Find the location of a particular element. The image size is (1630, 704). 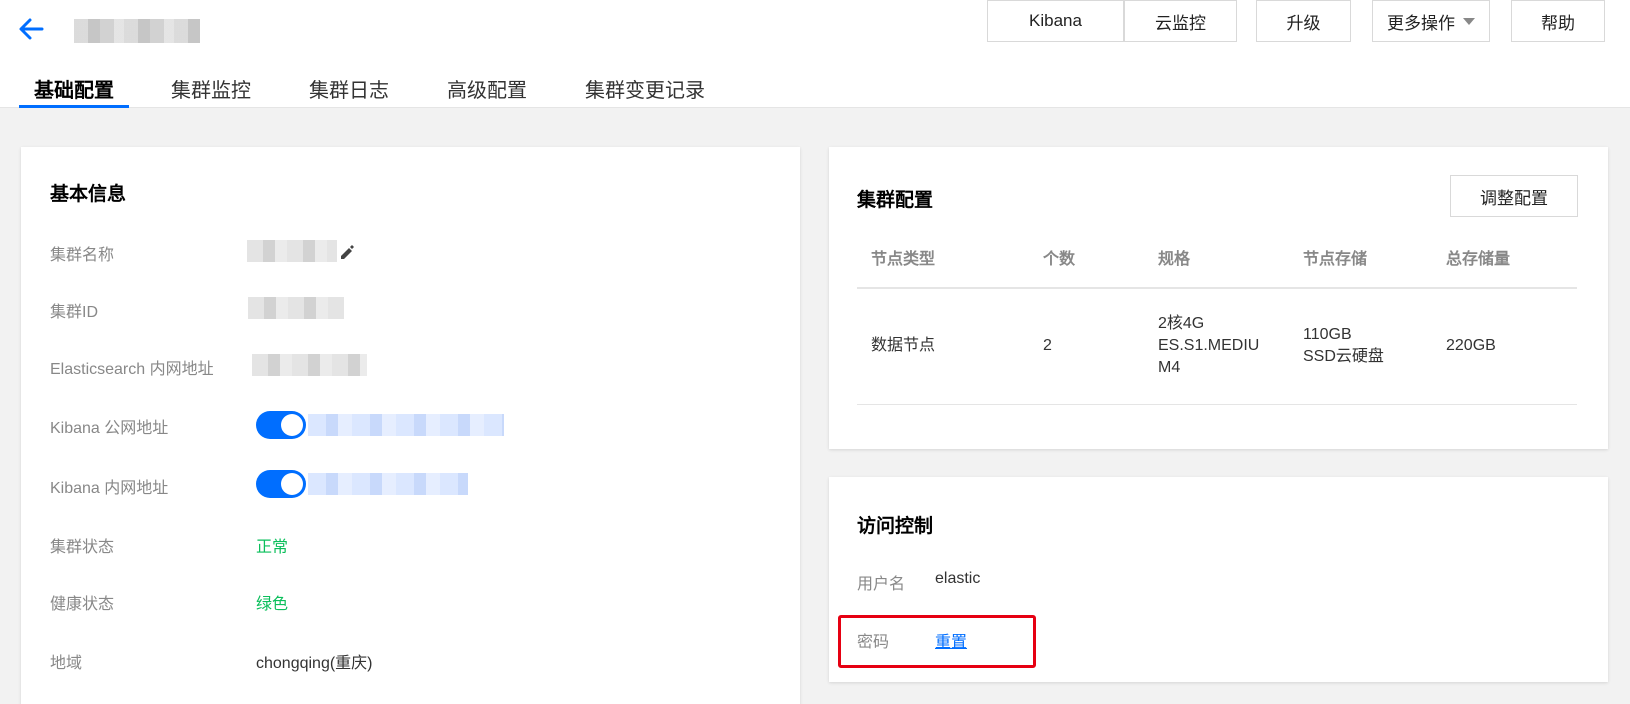

cluster-id-value is located at coordinates (296, 308).